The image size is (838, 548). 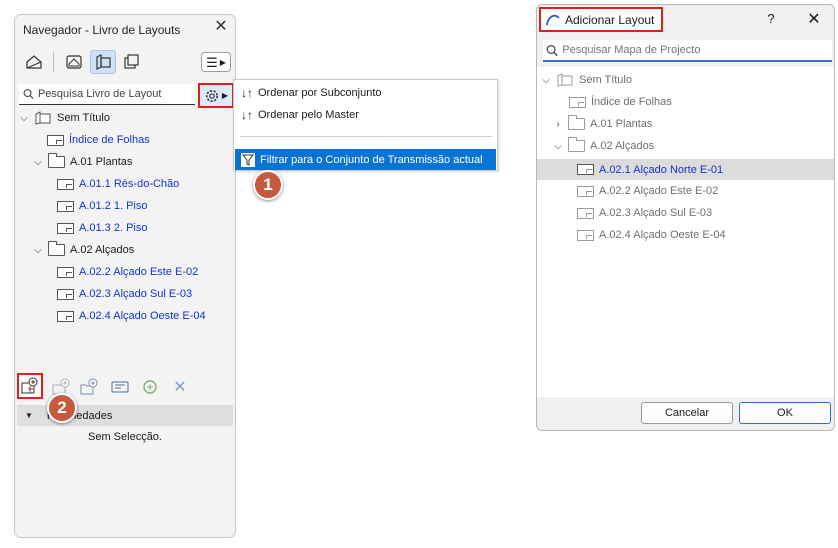 What do you see at coordinates (697, 50) in the screenshot?
I see `project-map-search-input` at bounding box center [697, 50].